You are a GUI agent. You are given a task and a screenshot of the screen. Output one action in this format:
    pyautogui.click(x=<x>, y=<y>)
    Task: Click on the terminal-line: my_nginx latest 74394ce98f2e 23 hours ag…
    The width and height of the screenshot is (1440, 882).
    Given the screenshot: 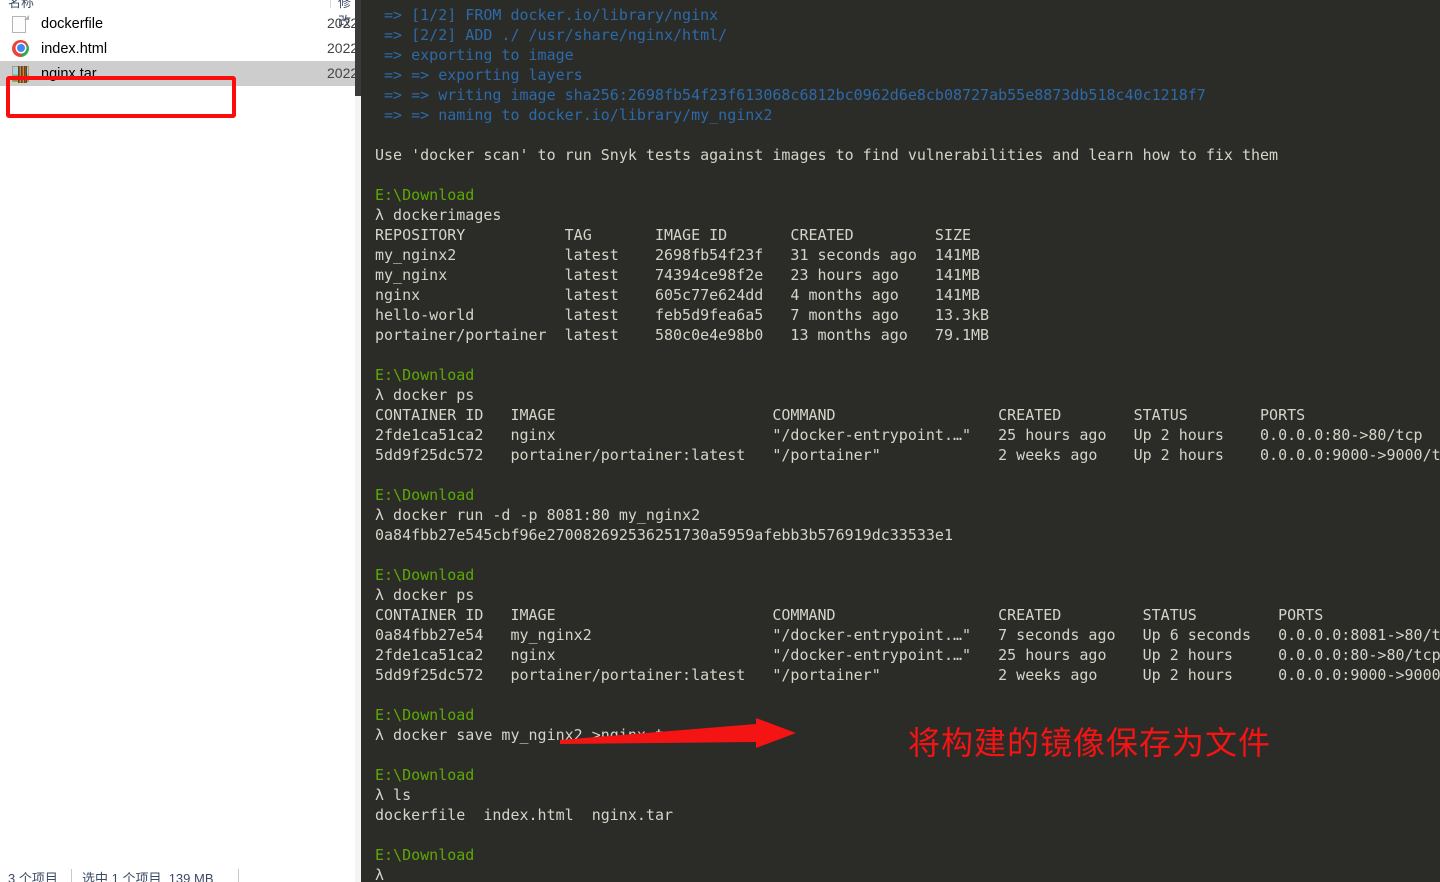 What is the action you would take?
    pyautogui.click(x=678, y=275)
    